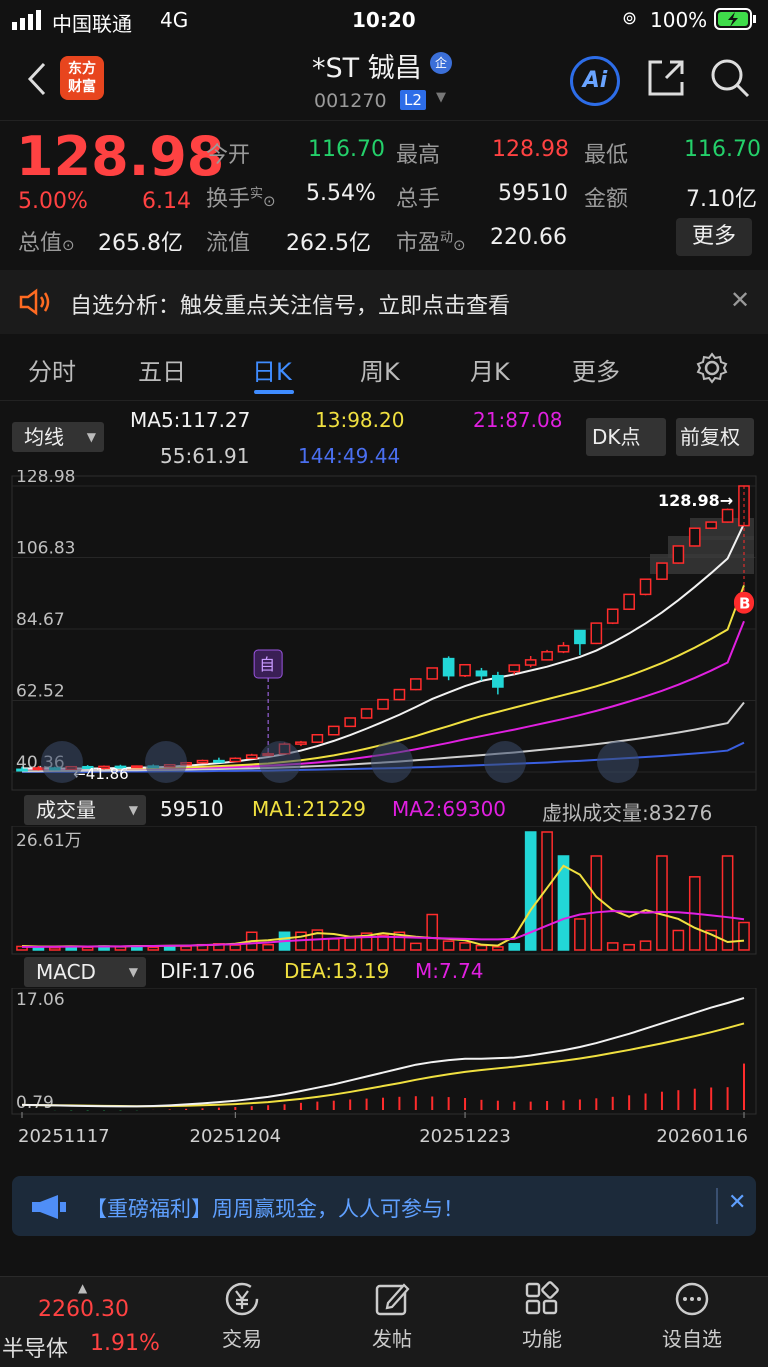 The width and height of the screenshot is (768, 1367). I want to click on post-button: 发帖, so click(392, 1316).